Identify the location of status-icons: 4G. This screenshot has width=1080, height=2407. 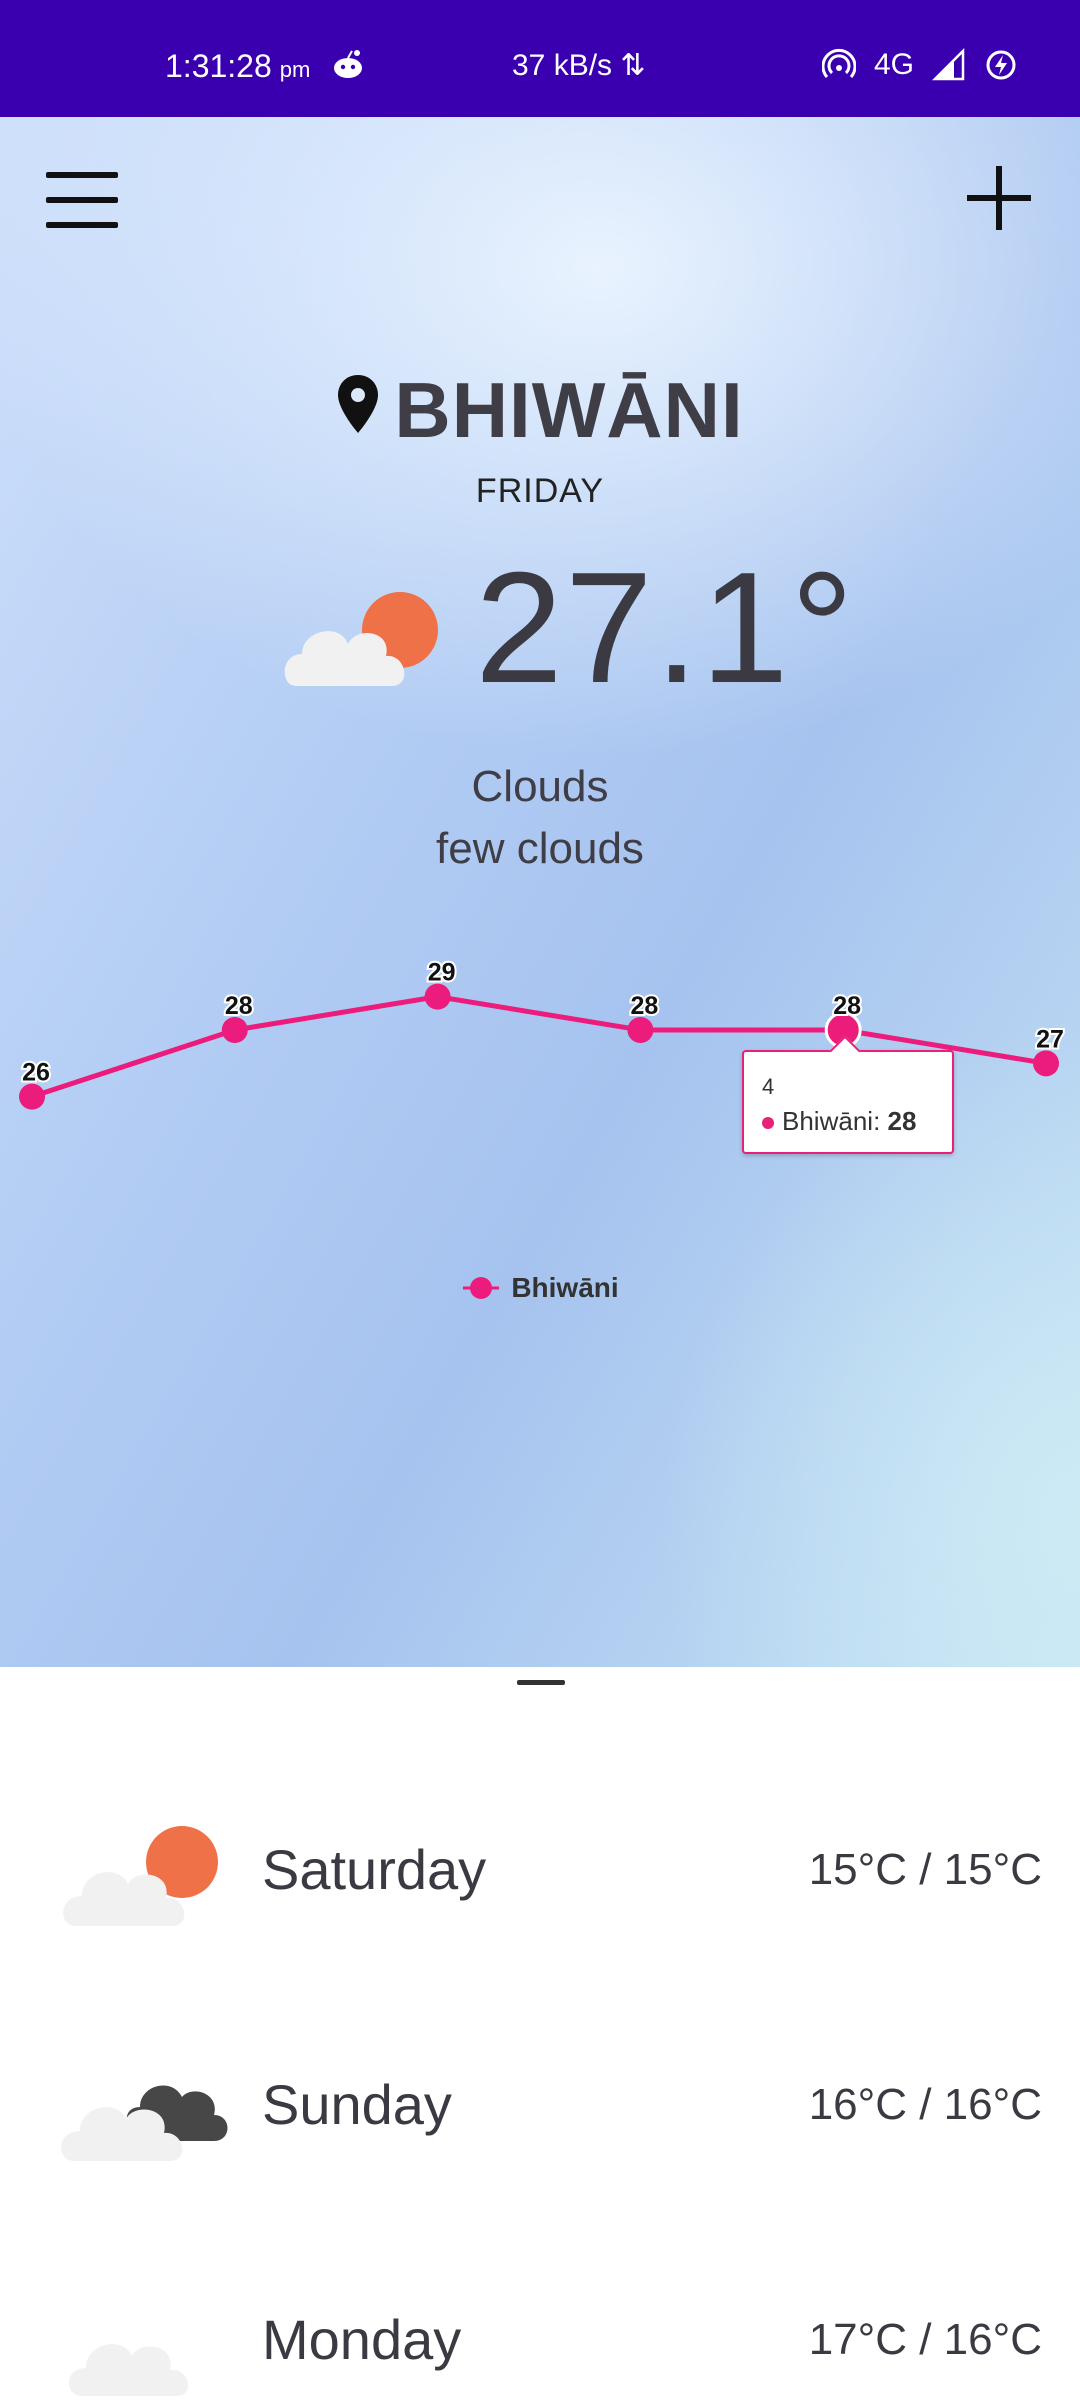
(920, 65).